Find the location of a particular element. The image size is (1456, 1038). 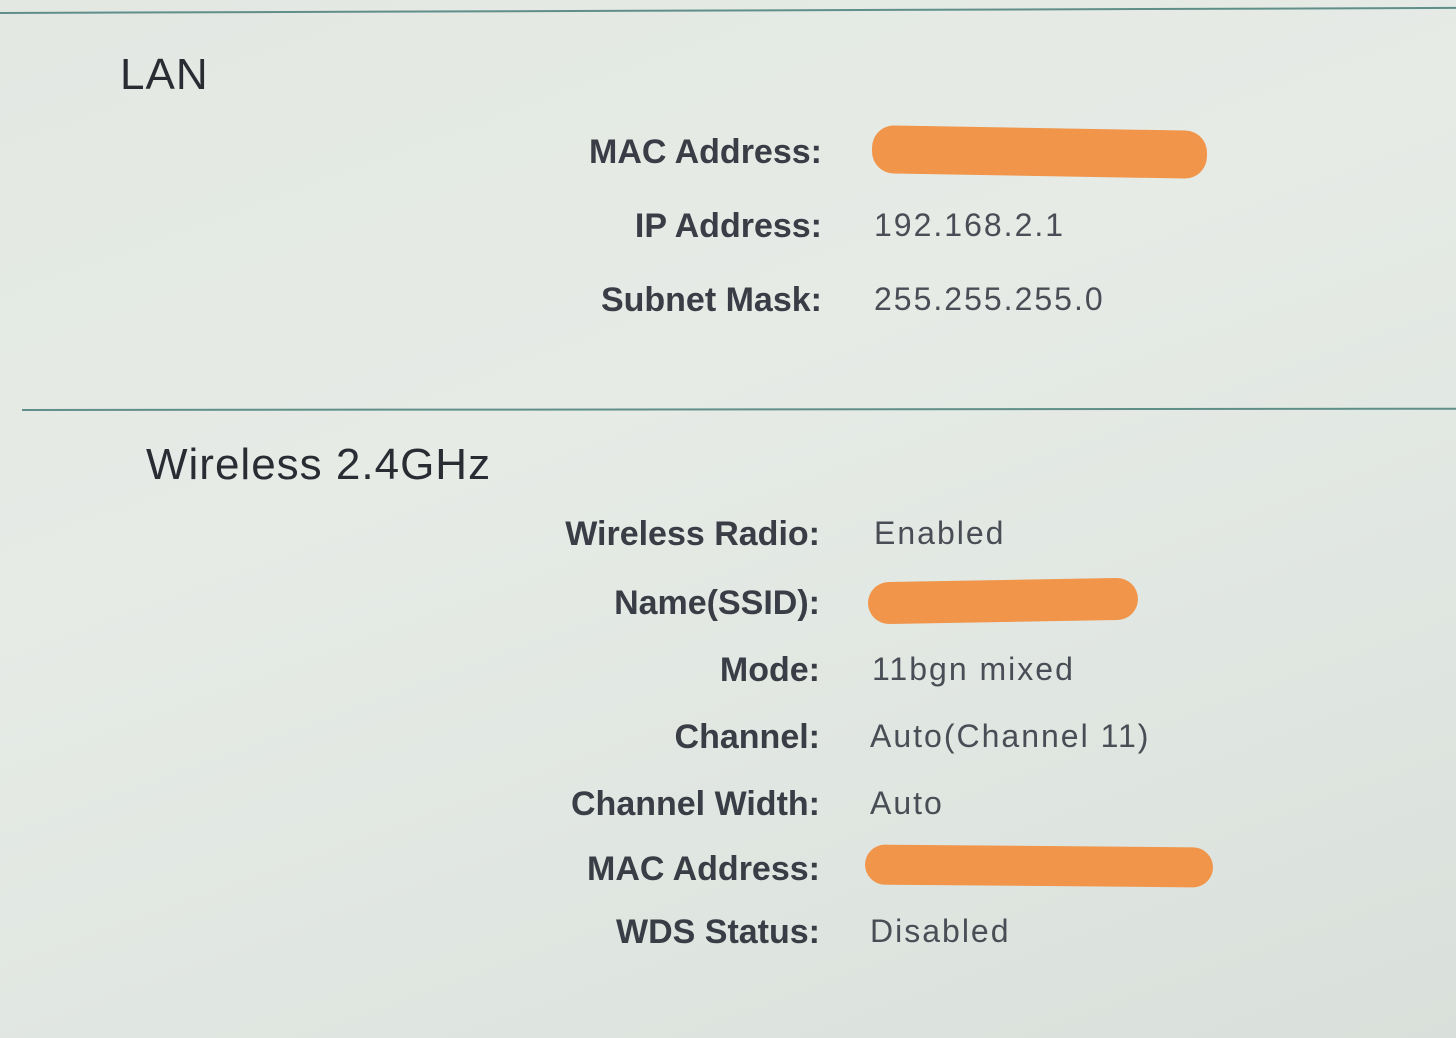

wireless-mac-label: MAC Address: is located at coordinates (703, 869).